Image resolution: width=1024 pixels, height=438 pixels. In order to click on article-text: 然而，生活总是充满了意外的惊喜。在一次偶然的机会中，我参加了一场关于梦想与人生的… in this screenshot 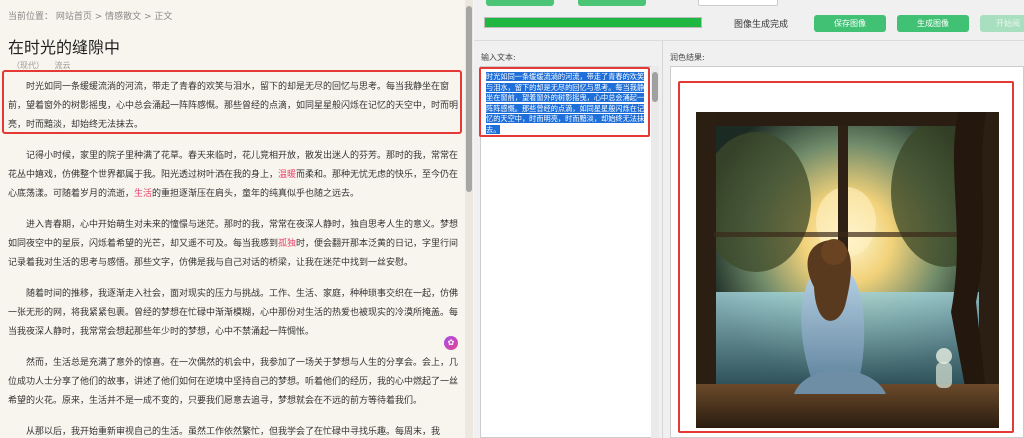, I will do `click(233, 382)`.